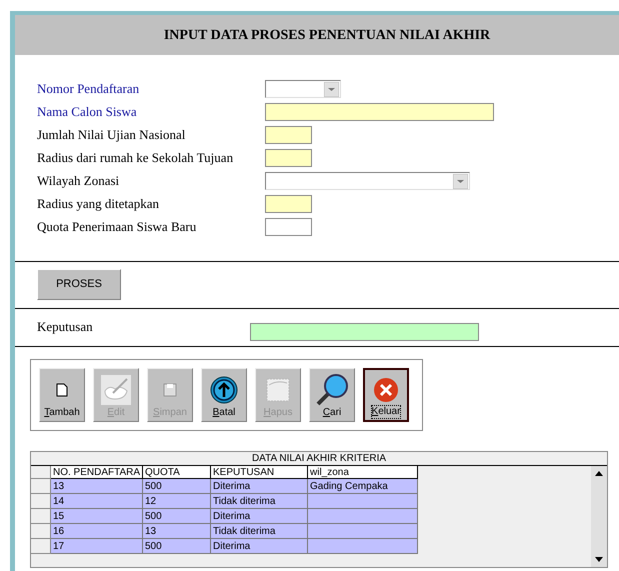  Describe the element at coordinates (177, 472) in the screenshot. I see `column-header: QUOTA` at that location.